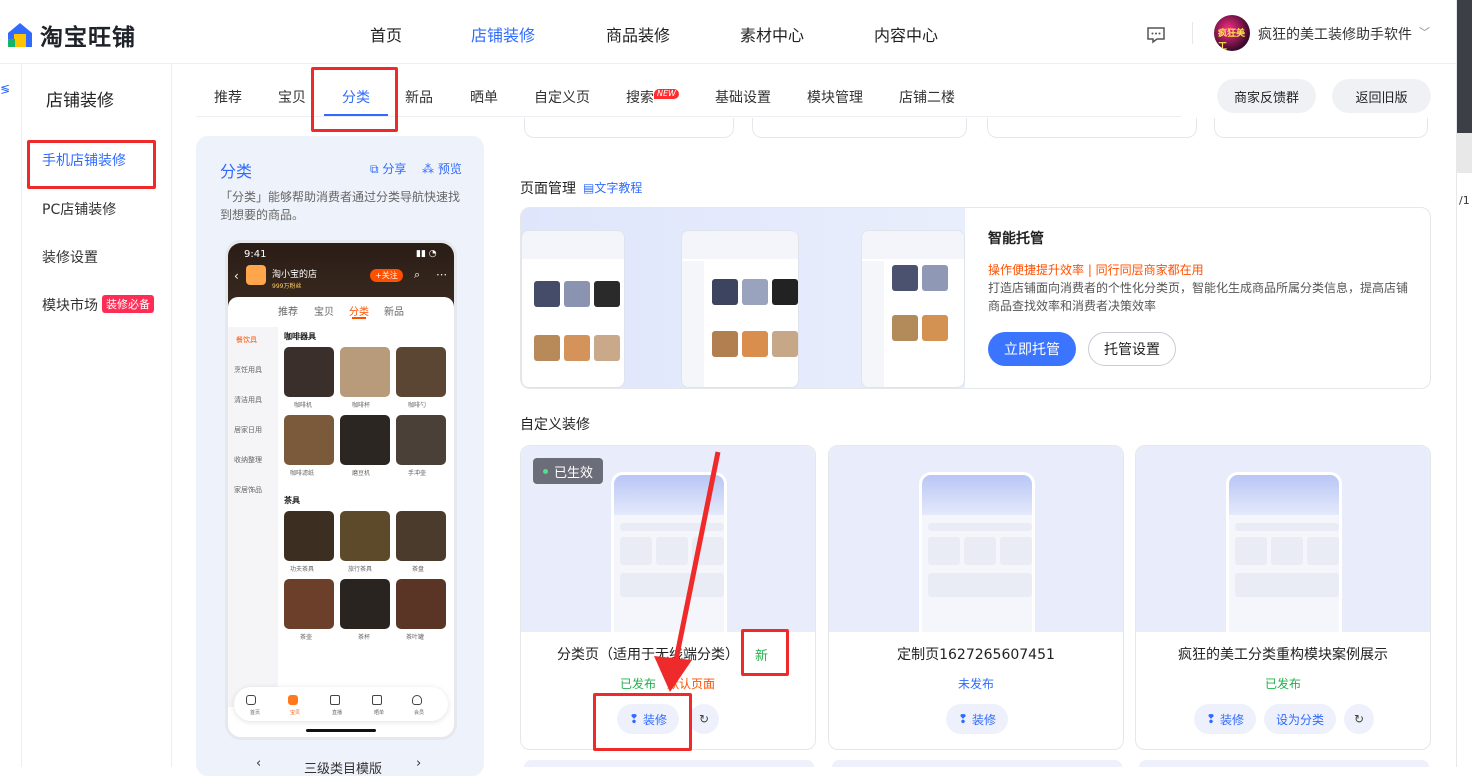 This screenshot has width=1472, height=777. Describe the element at coordinates (573, 309) in the screenshot. I see `mini-phone` at that location.